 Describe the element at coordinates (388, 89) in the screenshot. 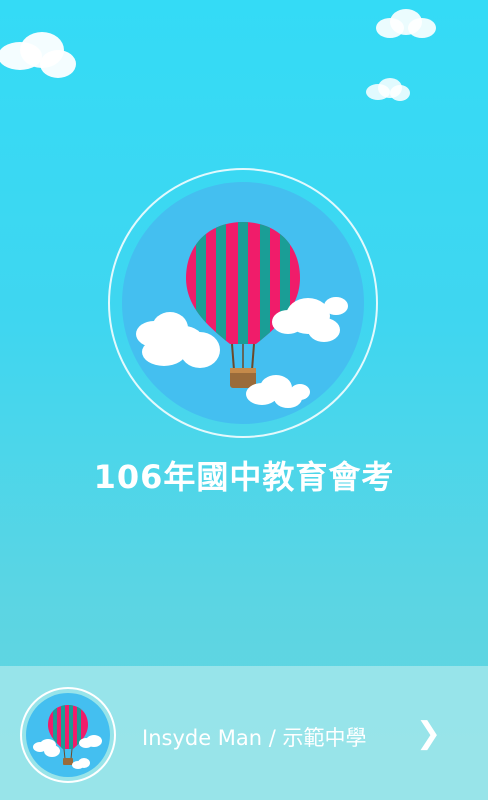

I see `cloud-decoration-right` at that location.